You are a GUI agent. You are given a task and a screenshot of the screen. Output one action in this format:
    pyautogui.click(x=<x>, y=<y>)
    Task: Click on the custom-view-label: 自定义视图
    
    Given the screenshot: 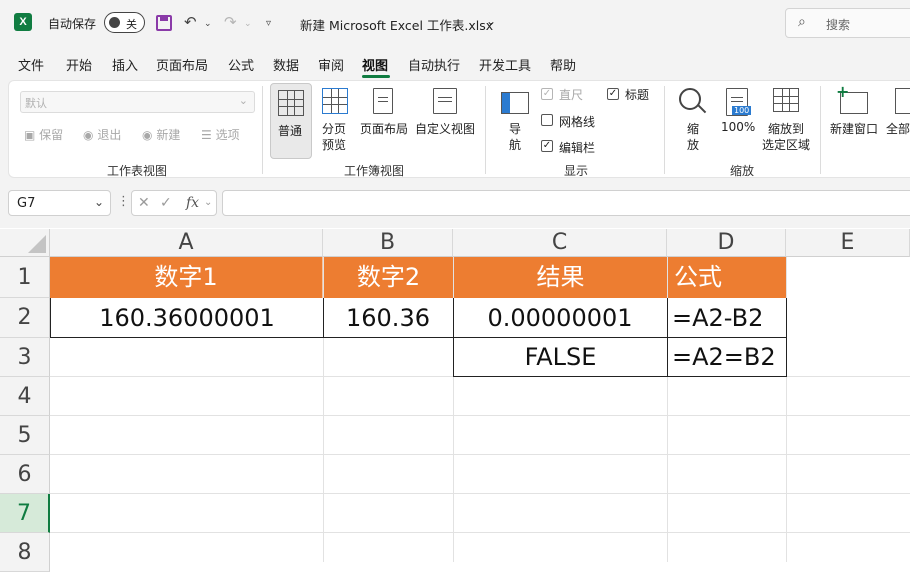 What is the action you would take?
    pyautogui.click(x=445, y=129)
    